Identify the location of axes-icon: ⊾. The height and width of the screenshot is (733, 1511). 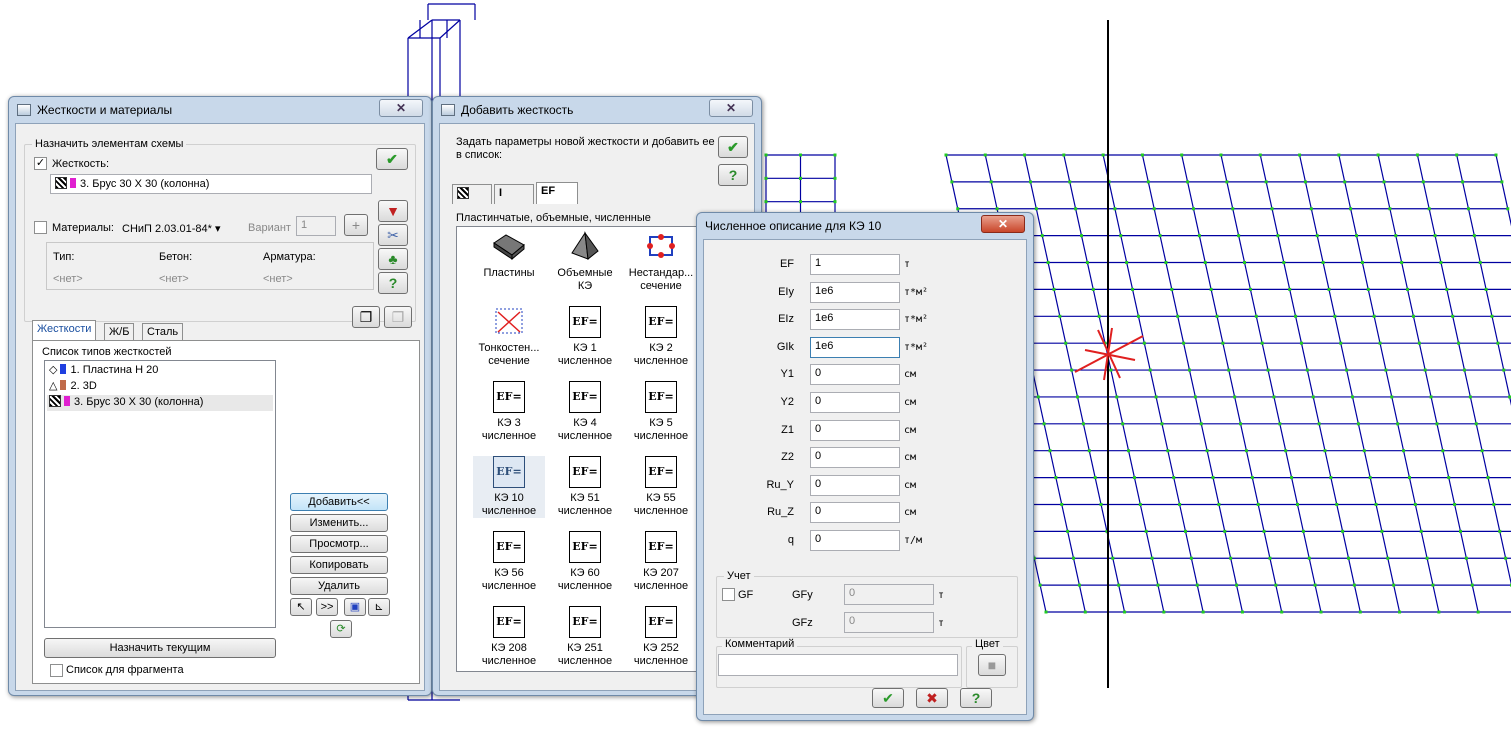
(379, 607).